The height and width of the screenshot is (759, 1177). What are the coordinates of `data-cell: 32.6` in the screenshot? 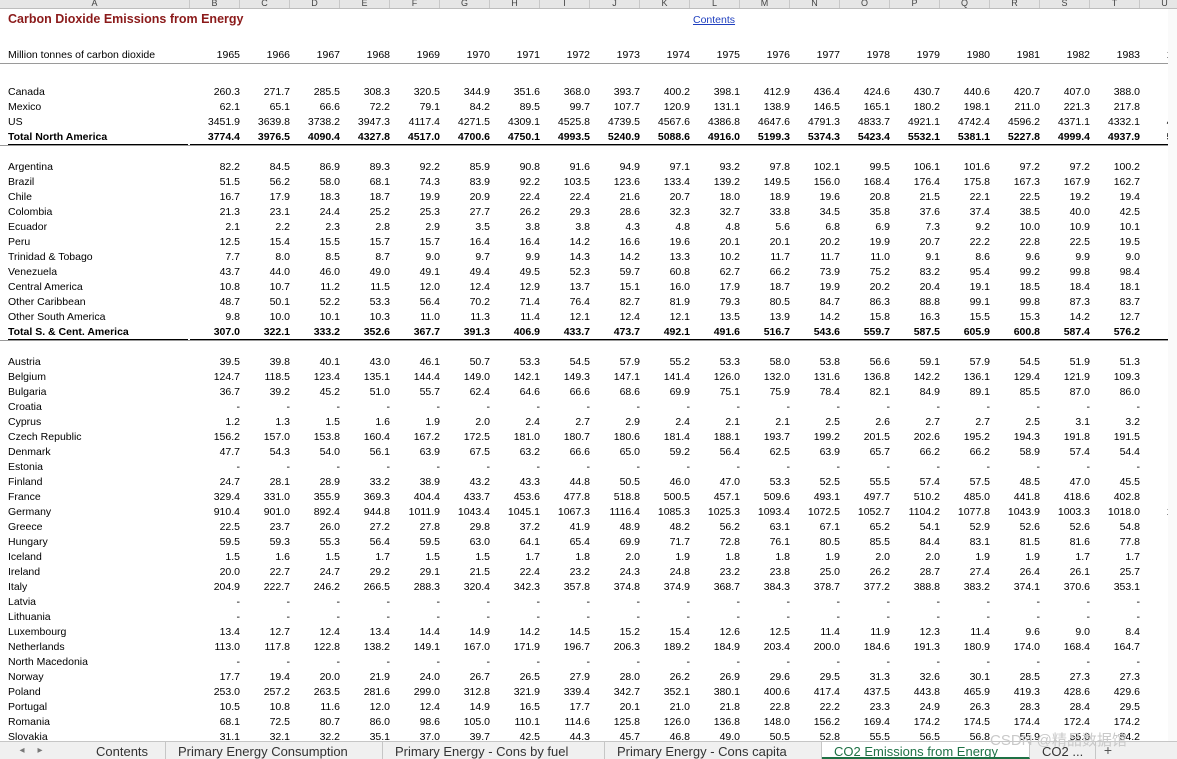 It's located at (915, 677).